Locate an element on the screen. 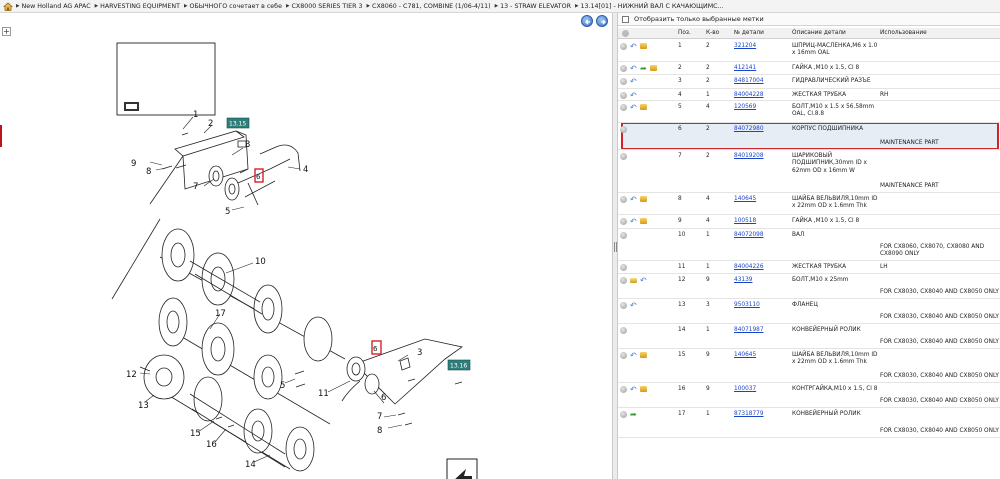 The image size is (1000, 479). row-part-number-link: 84004226 is located at coordinates (749, 267).